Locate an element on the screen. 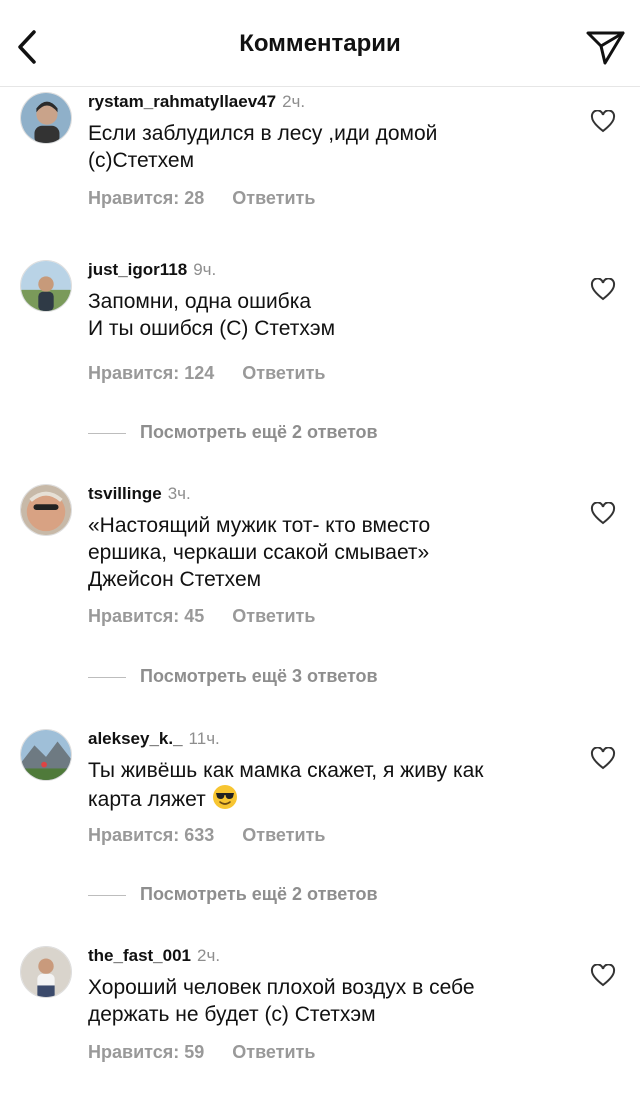 The height and width of the screenshot is (1093, 640). share-button is located at coordinates (606, 47).